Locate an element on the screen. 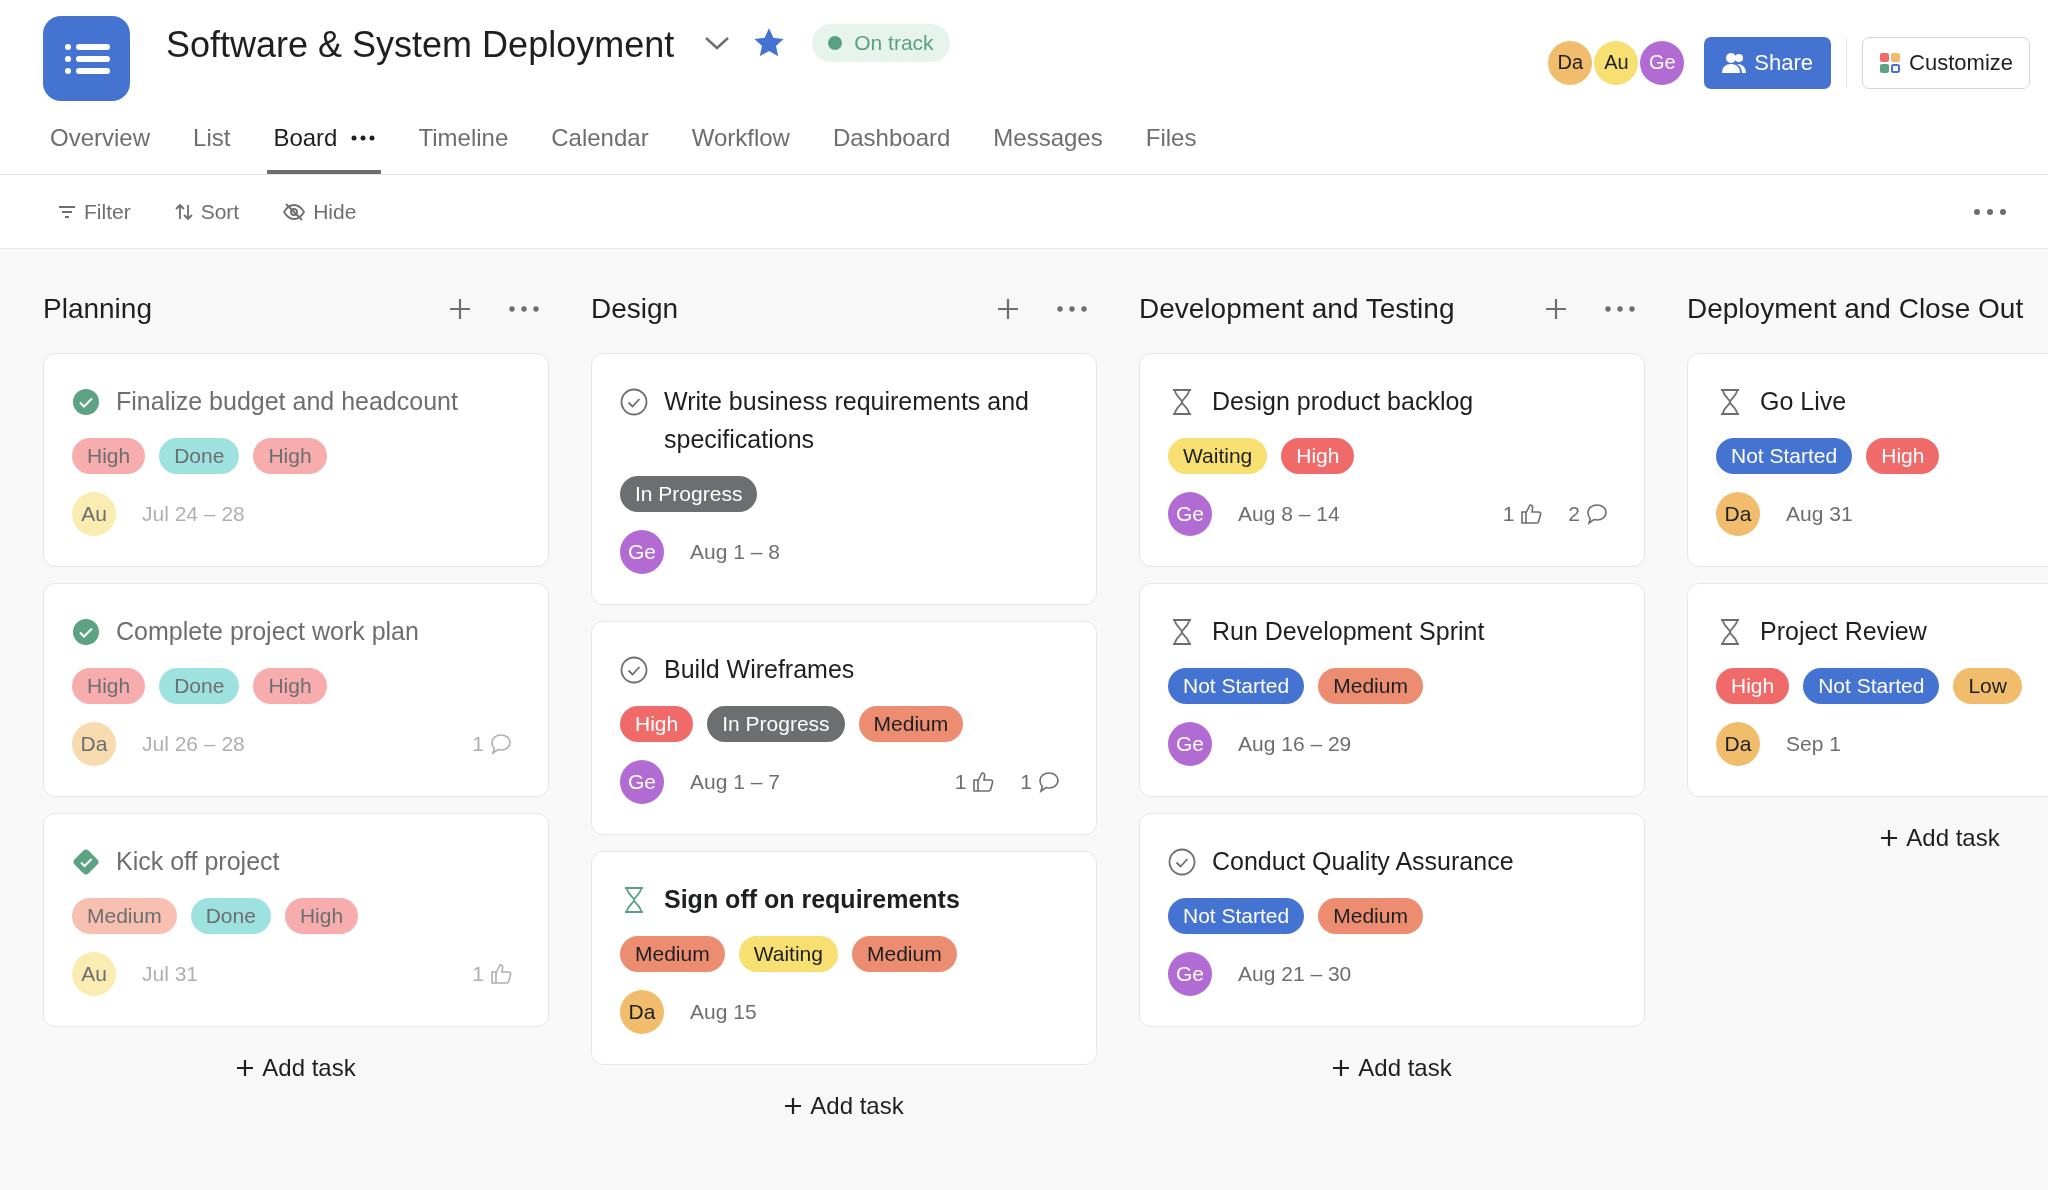 Image resolution: width=2048 pixels, height=1190 pixels. due-date: Jul 24 – 28 is located at coordinates (193, 514).